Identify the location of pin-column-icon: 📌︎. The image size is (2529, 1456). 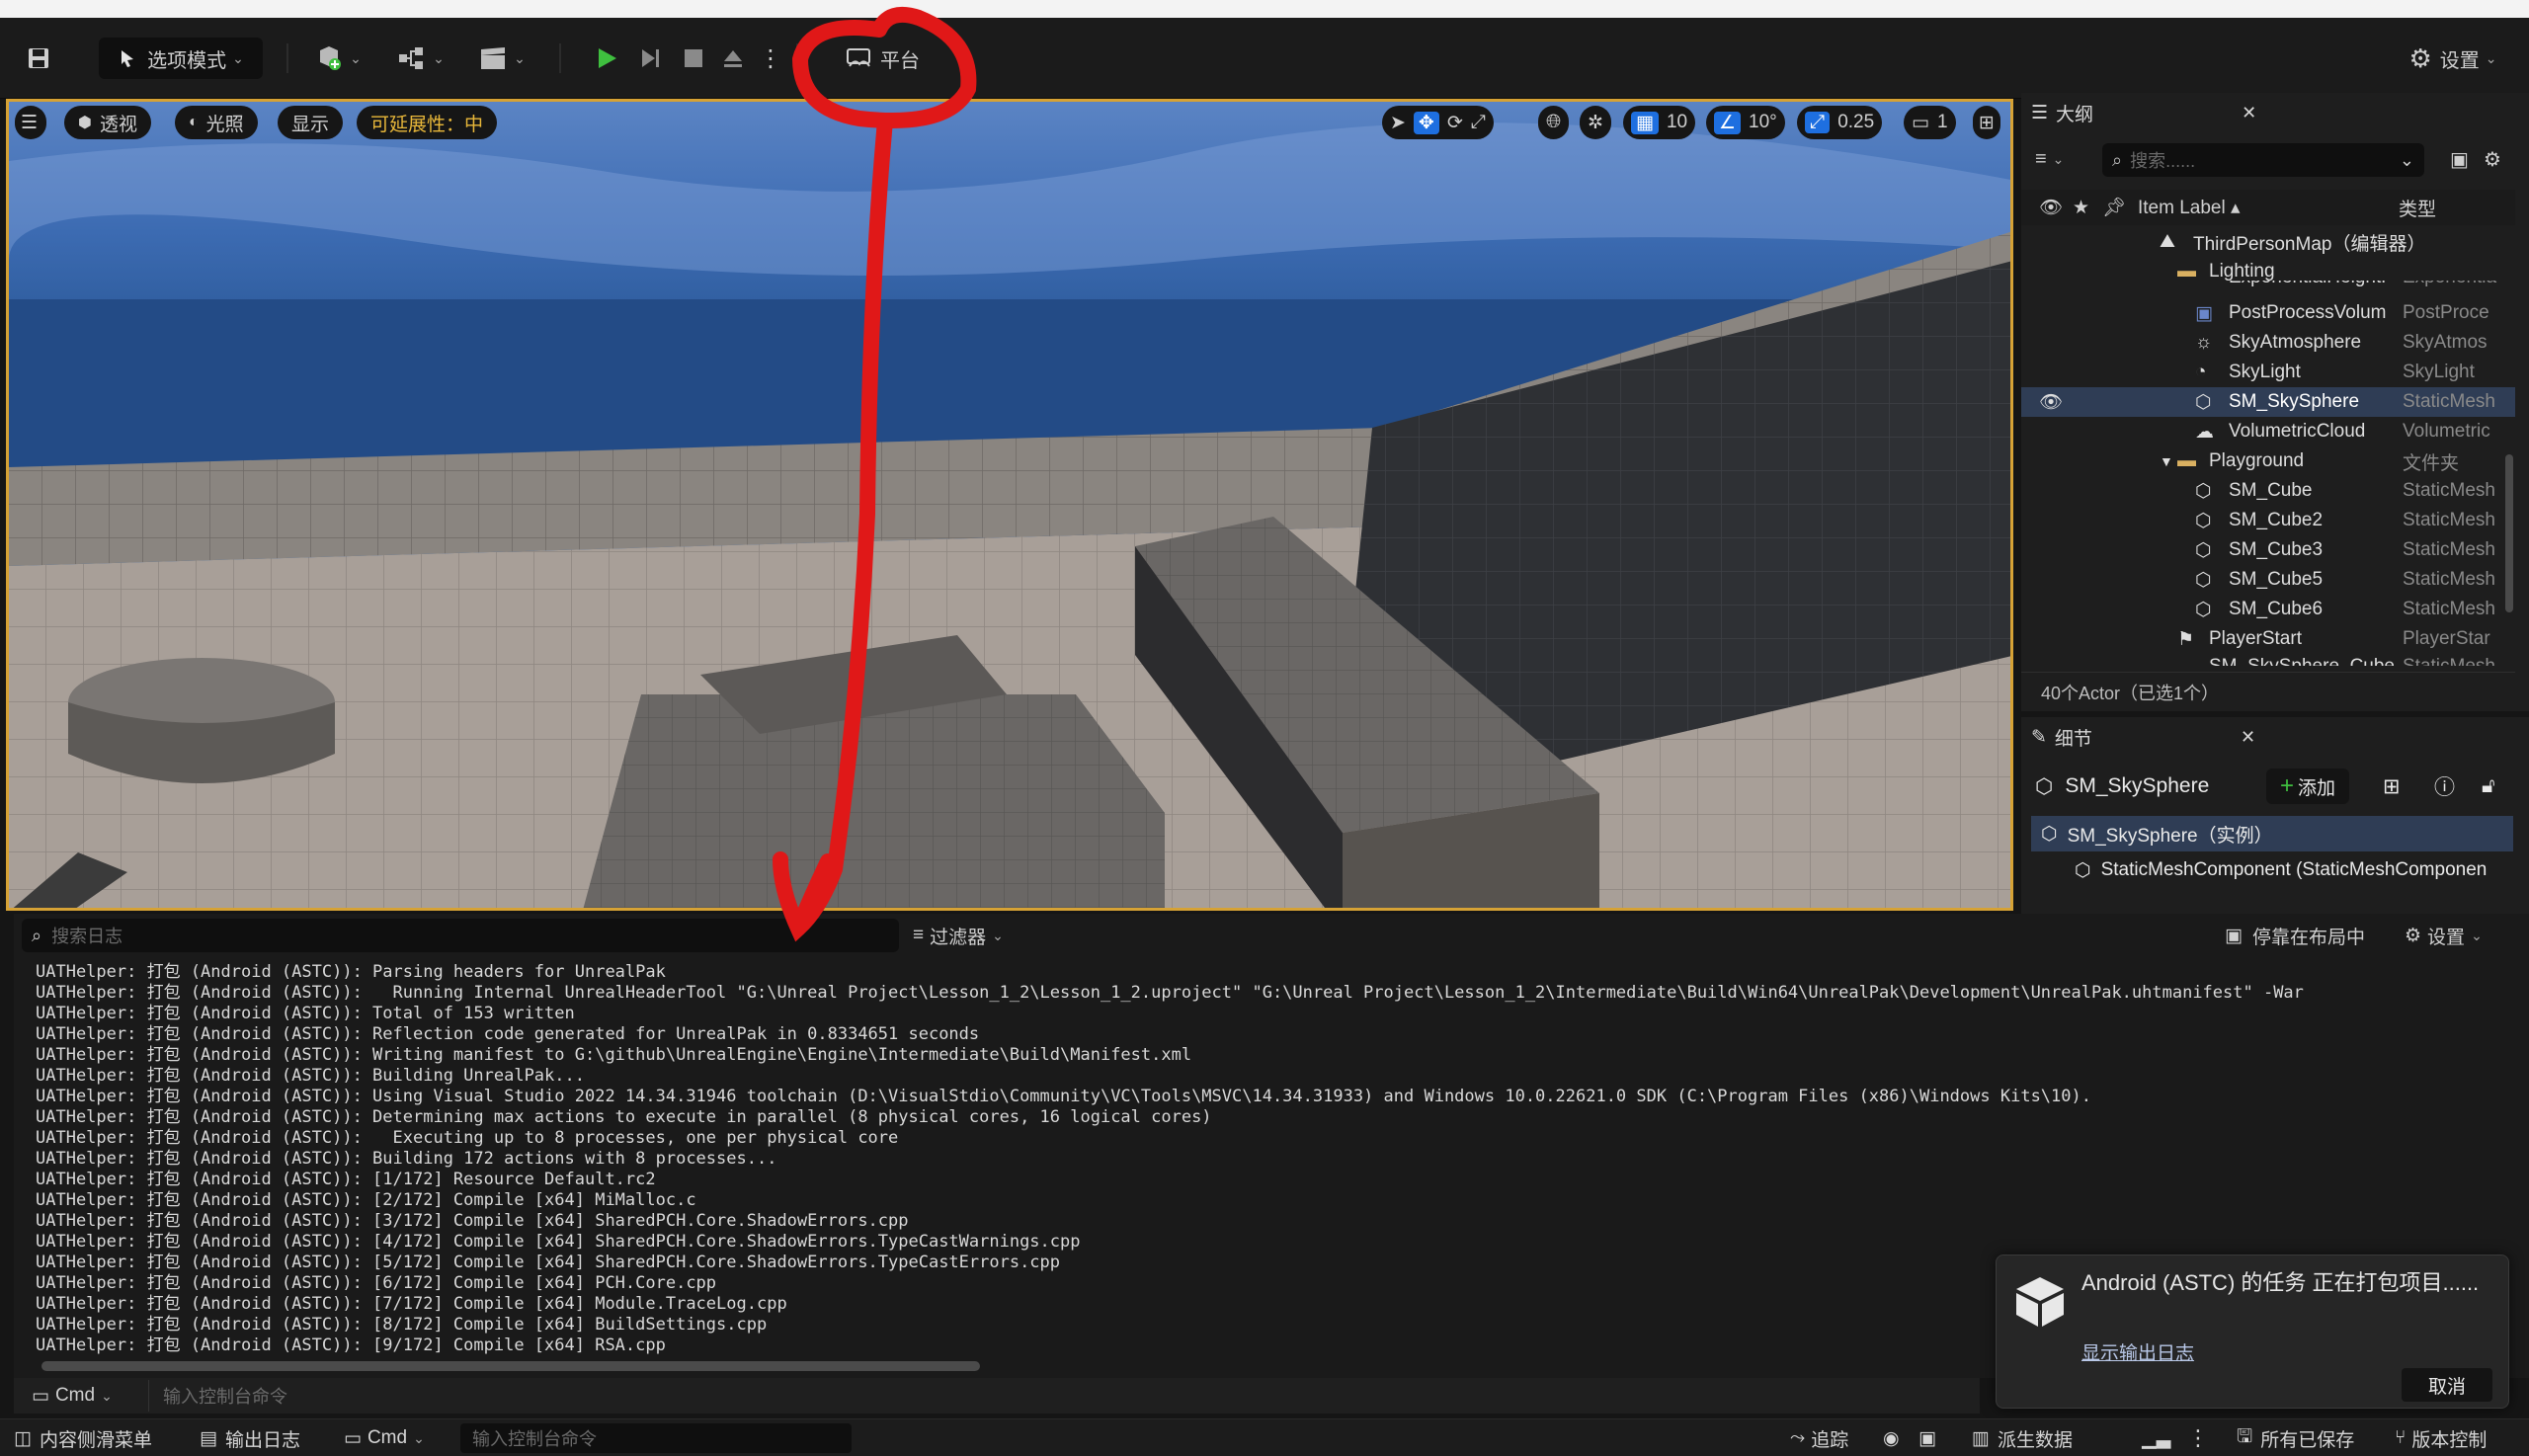
(2114, 207).